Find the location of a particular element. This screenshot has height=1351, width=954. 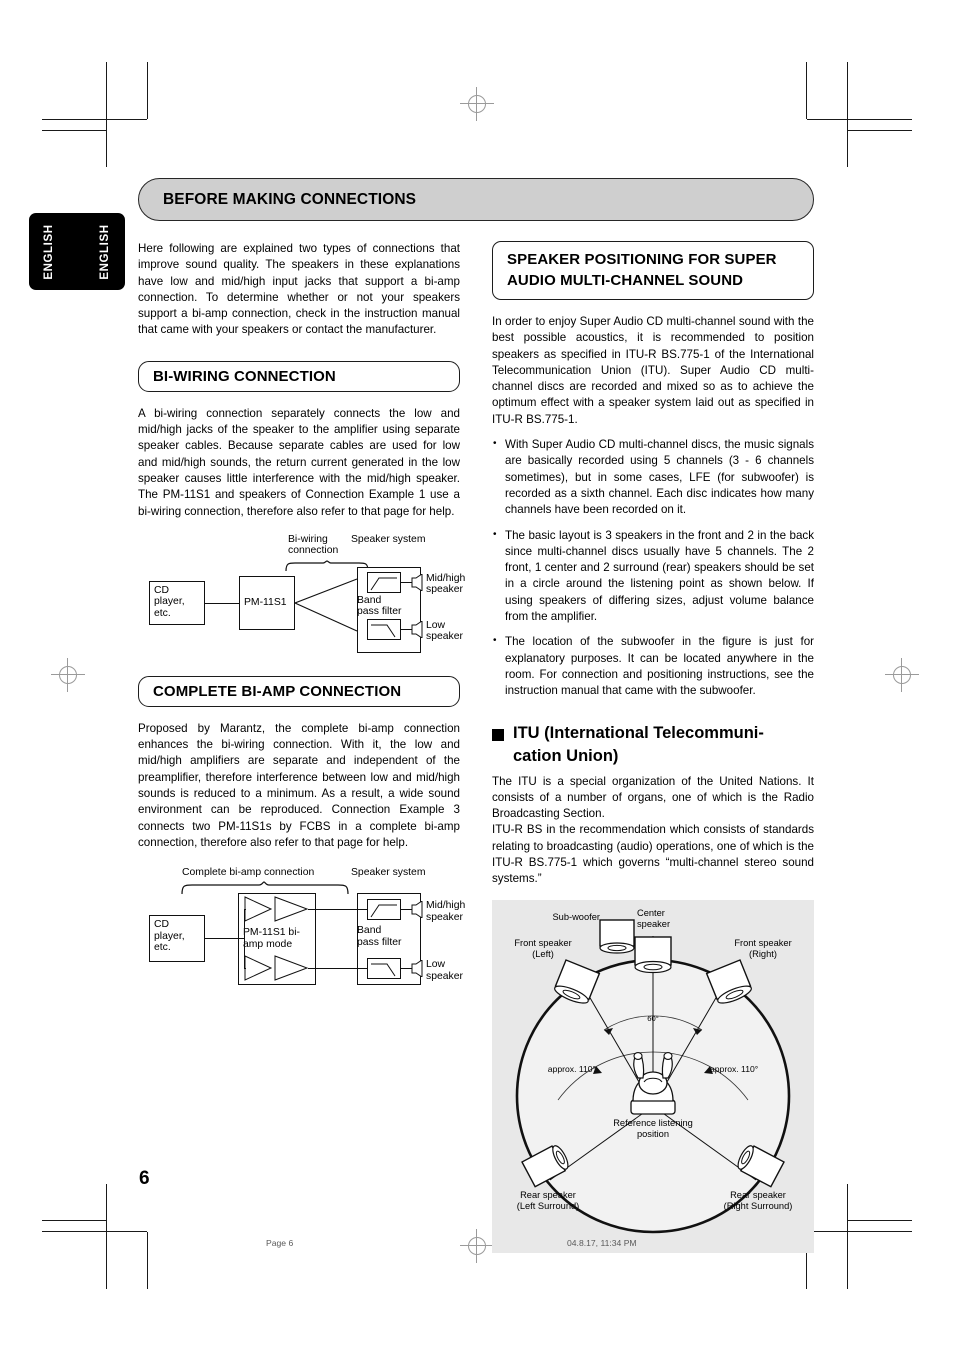

bi-amp-speaker-system-label: Speaker system is located at coordinates (388, 873).